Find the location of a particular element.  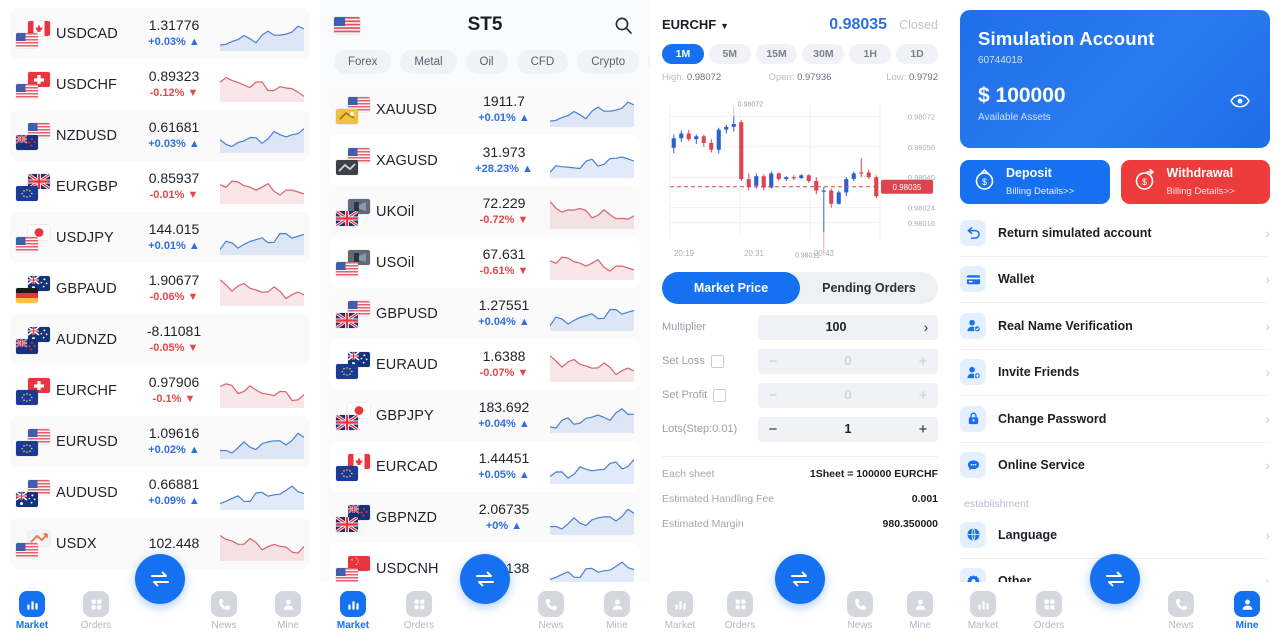

table-row: EURCAD 1.44451 +0.05% ▲ is located at coordinates (485, 466).